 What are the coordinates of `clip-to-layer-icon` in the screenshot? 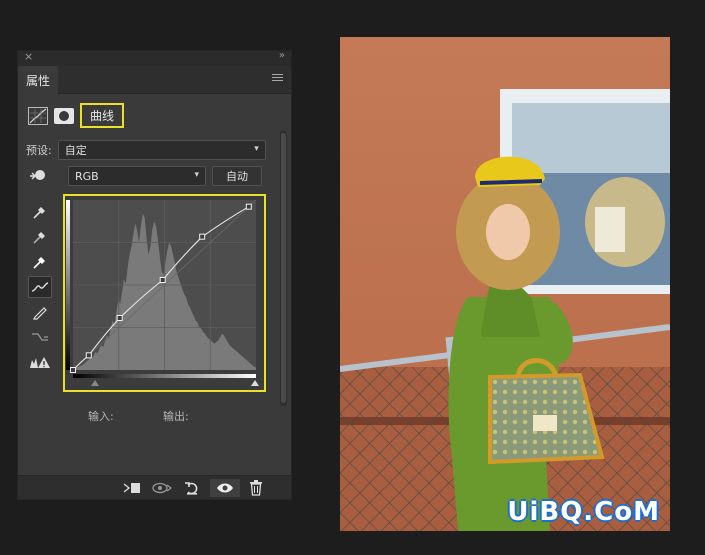 It's located at (132, 488).